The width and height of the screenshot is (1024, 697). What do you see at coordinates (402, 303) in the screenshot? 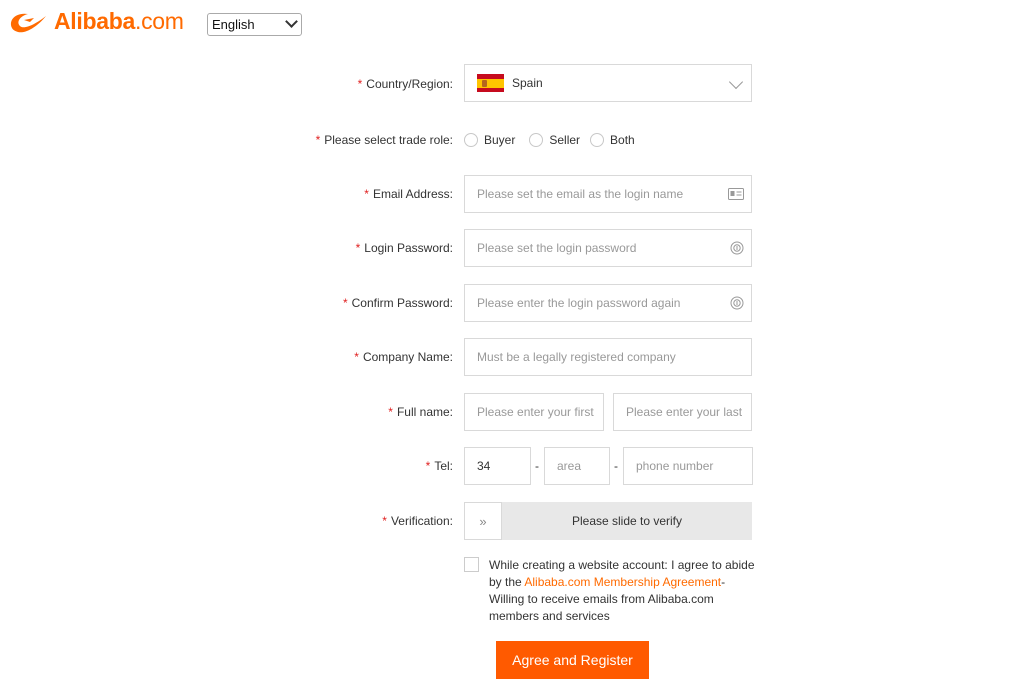
I see `confirm-password-label-text: Confirm Password:` at bounding box center [402, 303].